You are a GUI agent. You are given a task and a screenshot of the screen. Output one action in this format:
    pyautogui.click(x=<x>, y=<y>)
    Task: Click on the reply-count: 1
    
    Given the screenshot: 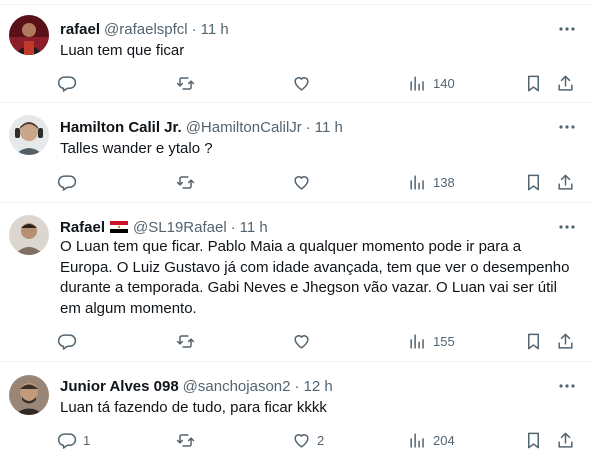 What is the action you would take?
    pyautogui.click(x=87, y=440)
    